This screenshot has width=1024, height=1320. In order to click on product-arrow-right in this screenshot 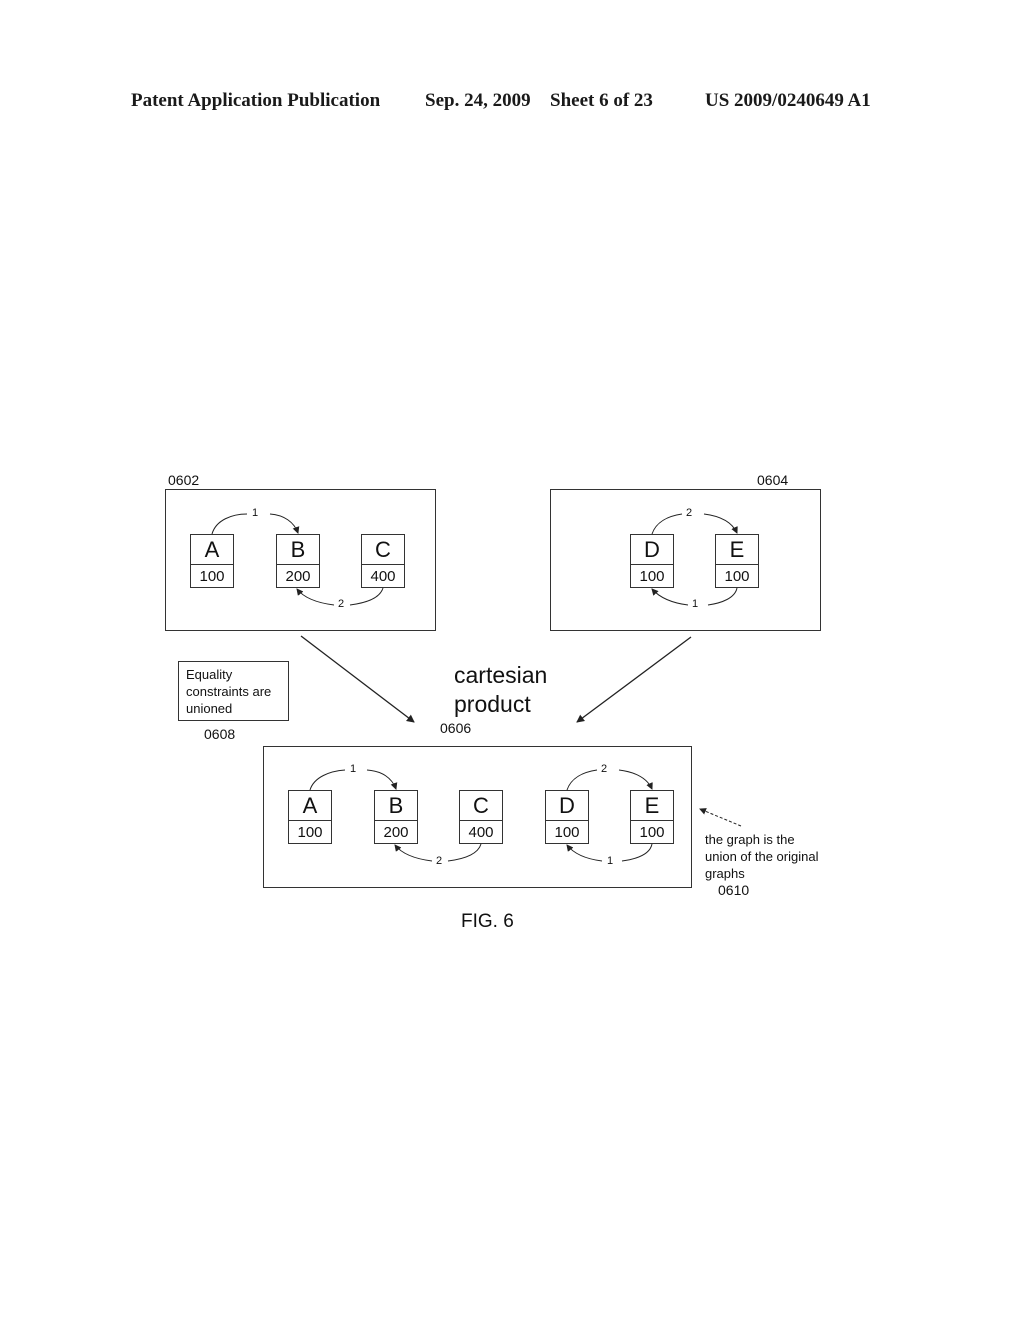, I will do `click(634, 679)`.